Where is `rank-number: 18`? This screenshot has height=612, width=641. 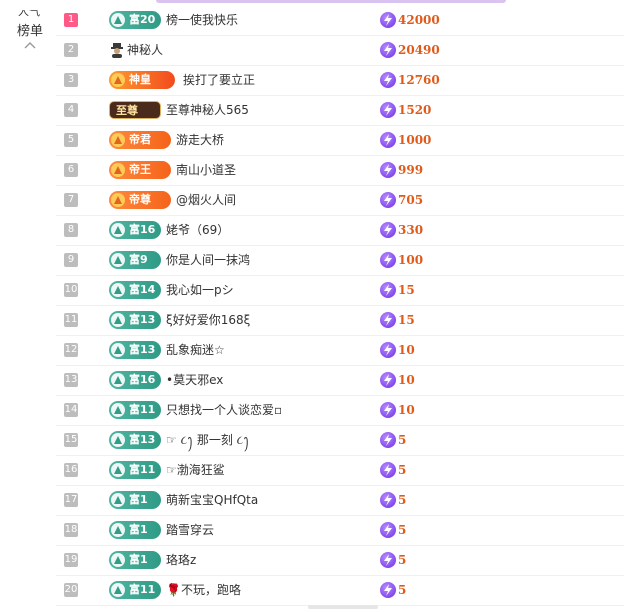 rank-number: 18 is located at coordinates (71, 530).